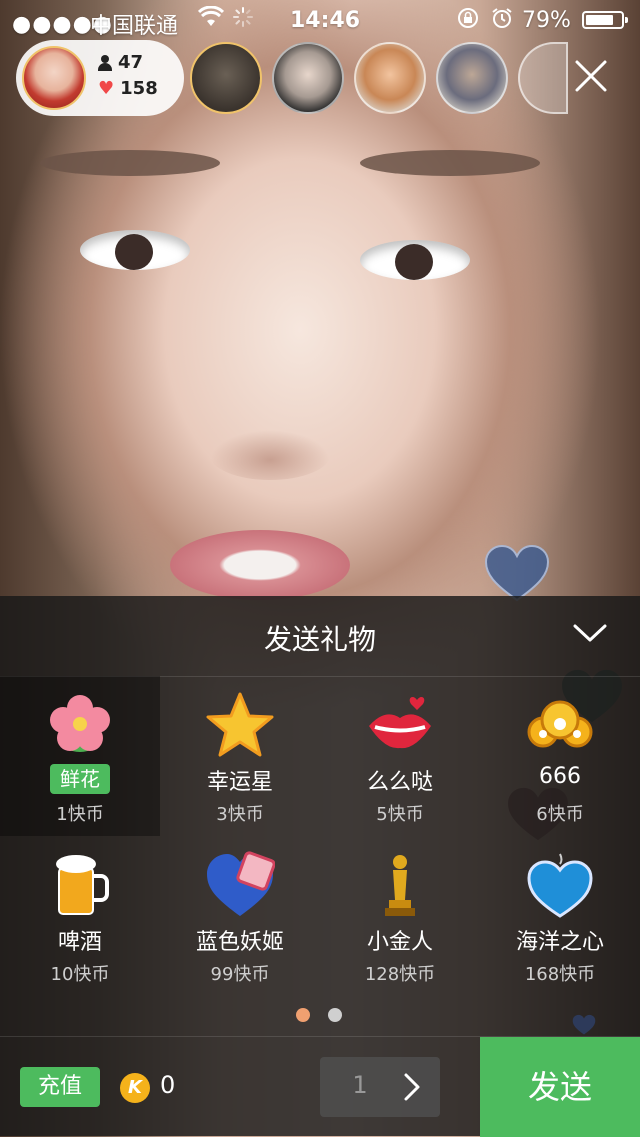  What do you see at coordinates (139, 88) in the screenshot?
I see `like-count-value: 158` at bounding box center [139, 88].